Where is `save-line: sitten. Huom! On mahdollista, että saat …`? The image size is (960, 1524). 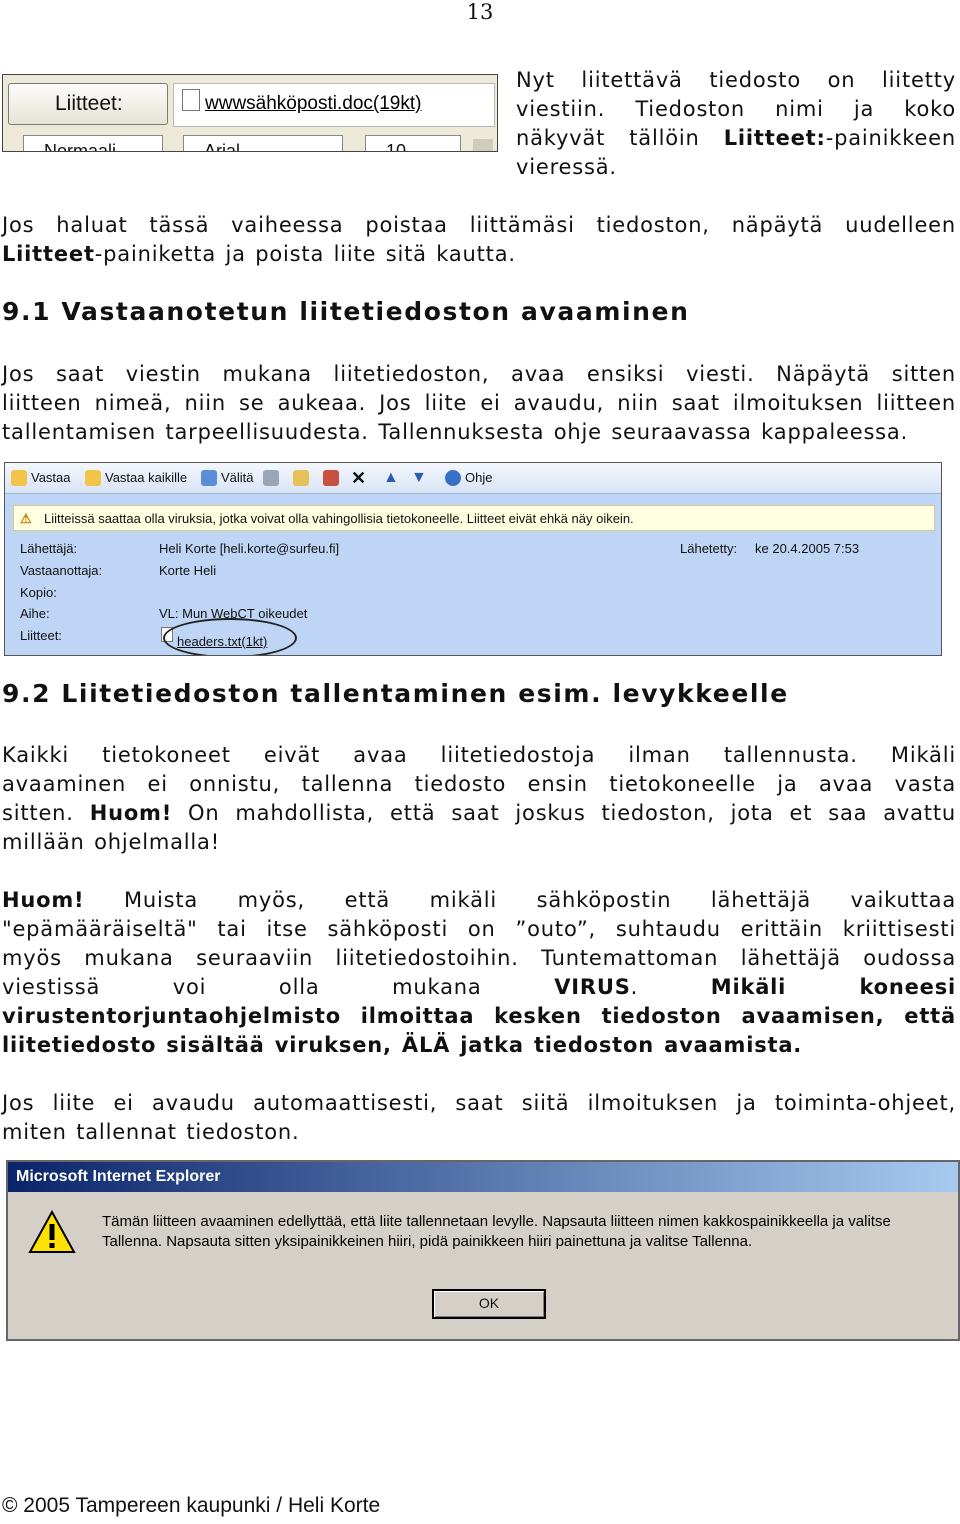 save-line: sitten. Huom! On mahdollista, että saat … is located at coordinates (479, 813).